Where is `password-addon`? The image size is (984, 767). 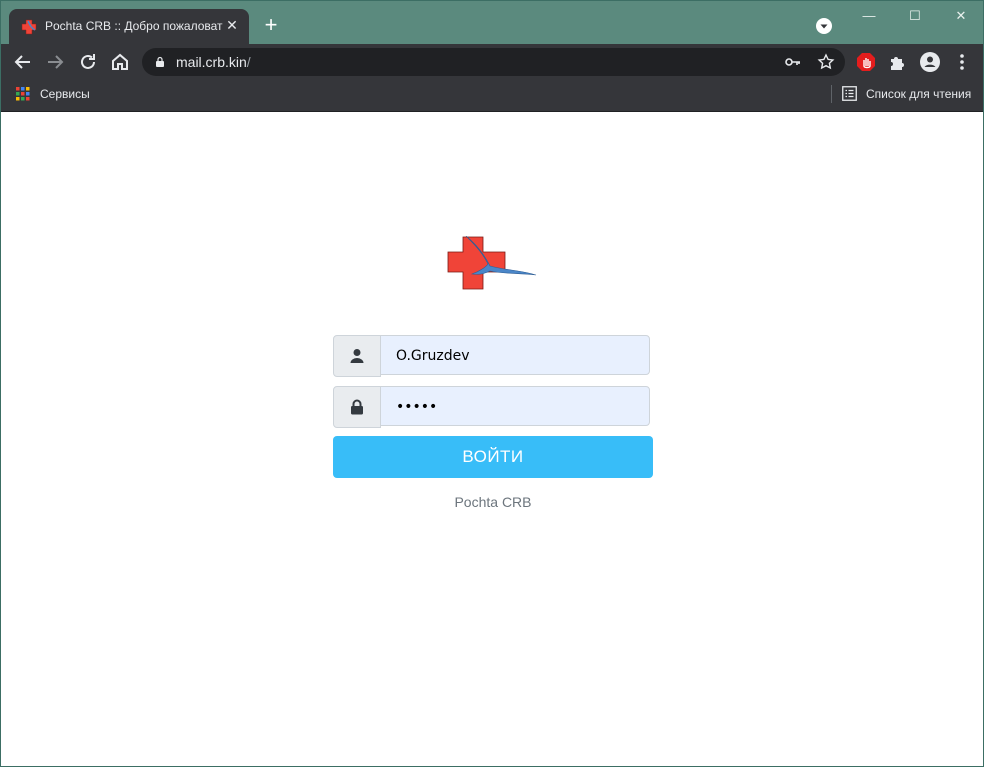 password-addon is located at coordinates (357, 407).